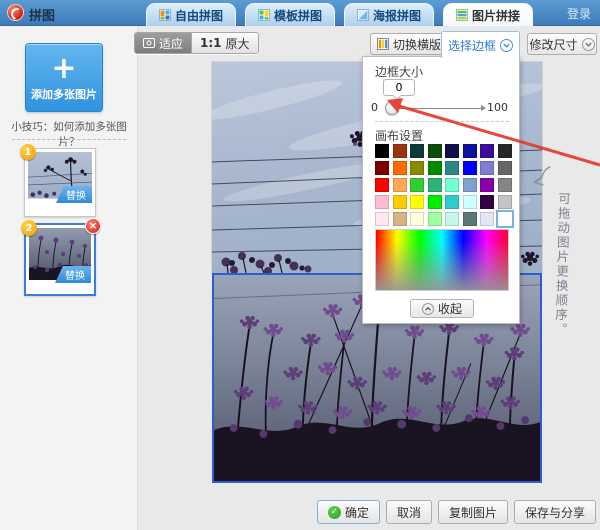 This screenshot has height=530, width=600. I want to click on order-badge: 1, so click(28, 152).